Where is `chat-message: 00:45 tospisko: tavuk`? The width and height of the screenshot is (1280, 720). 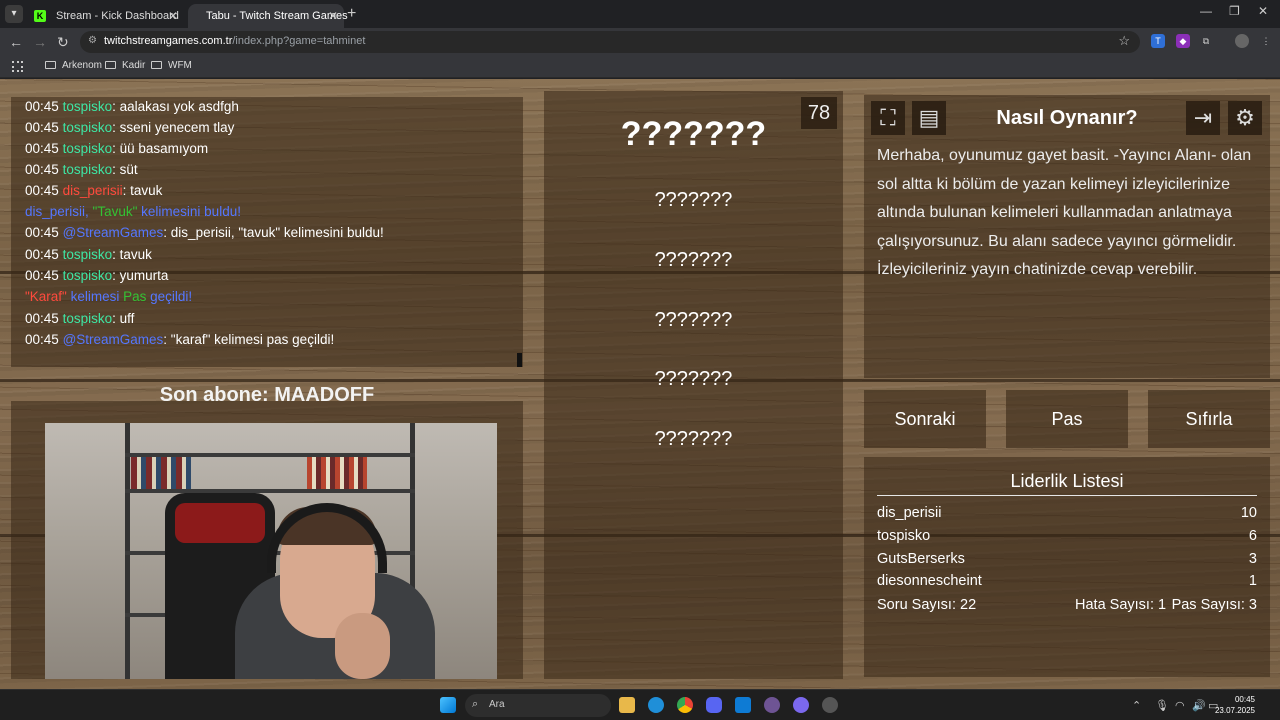
chat-message: 00:45 tospisko: tavuk is located at coordinates (88, 254).